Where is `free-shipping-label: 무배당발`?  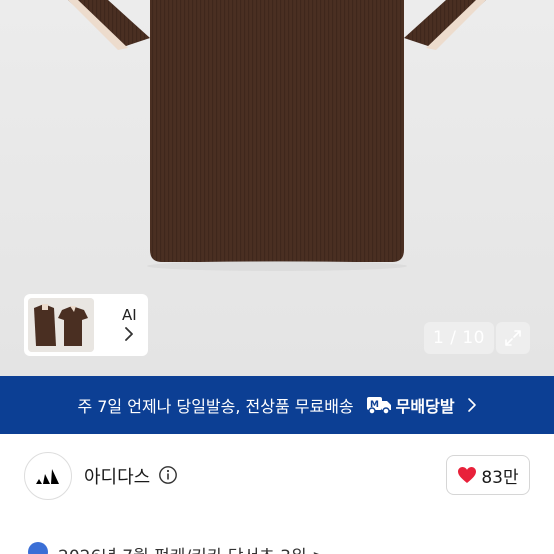
free-shipping-label: 무배당발 is located at coordinates (425, 406).